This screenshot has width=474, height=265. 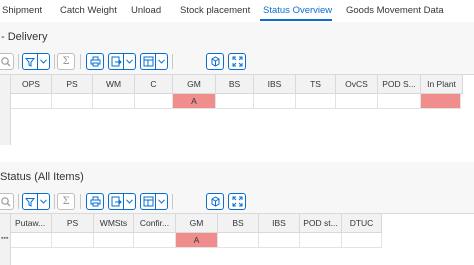 I want to click on tab-unload: Unload, so click(x=146, y=10).